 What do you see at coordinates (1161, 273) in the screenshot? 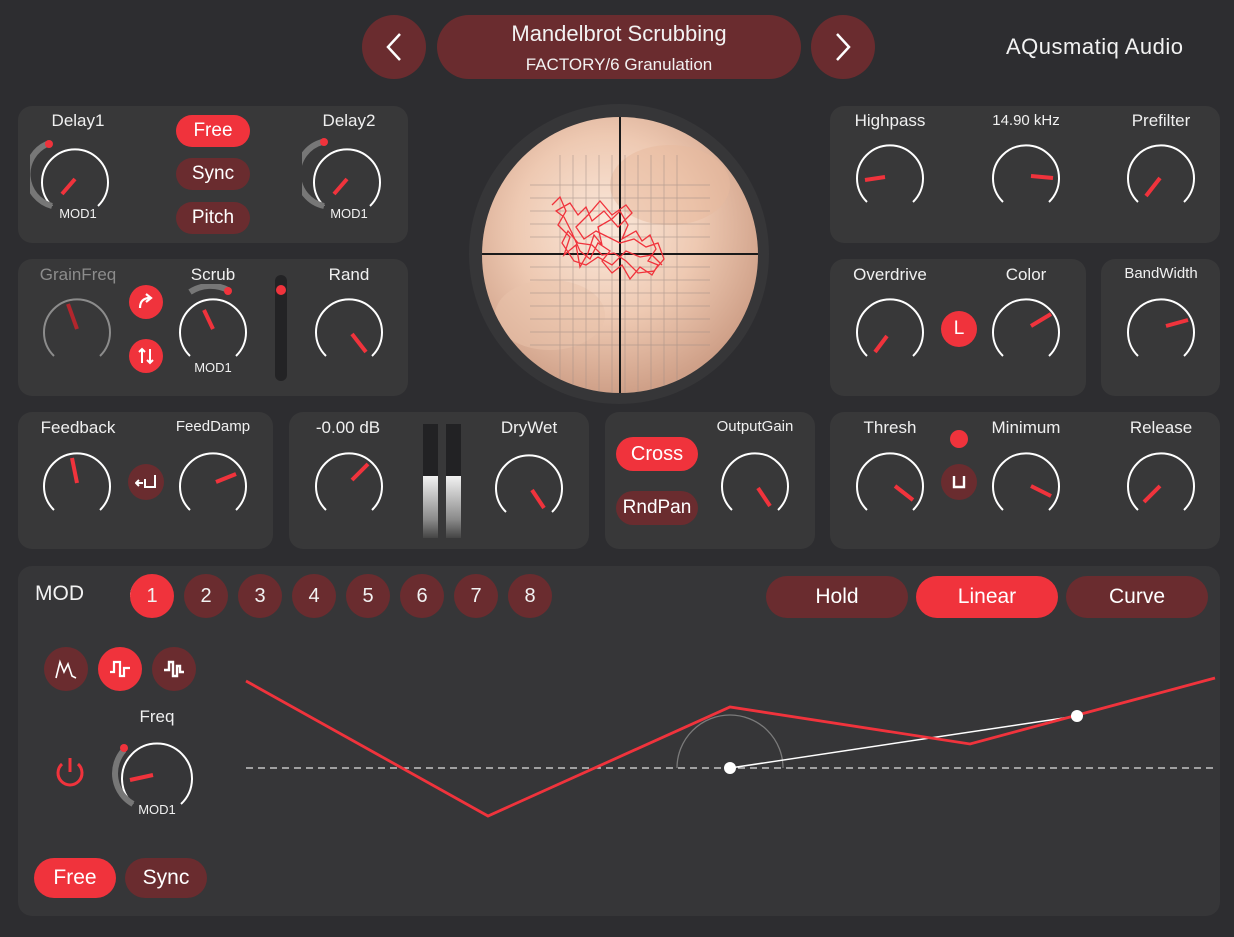
I see `bandwidth-label: BandWidth` at bounding box center [1161, 273].